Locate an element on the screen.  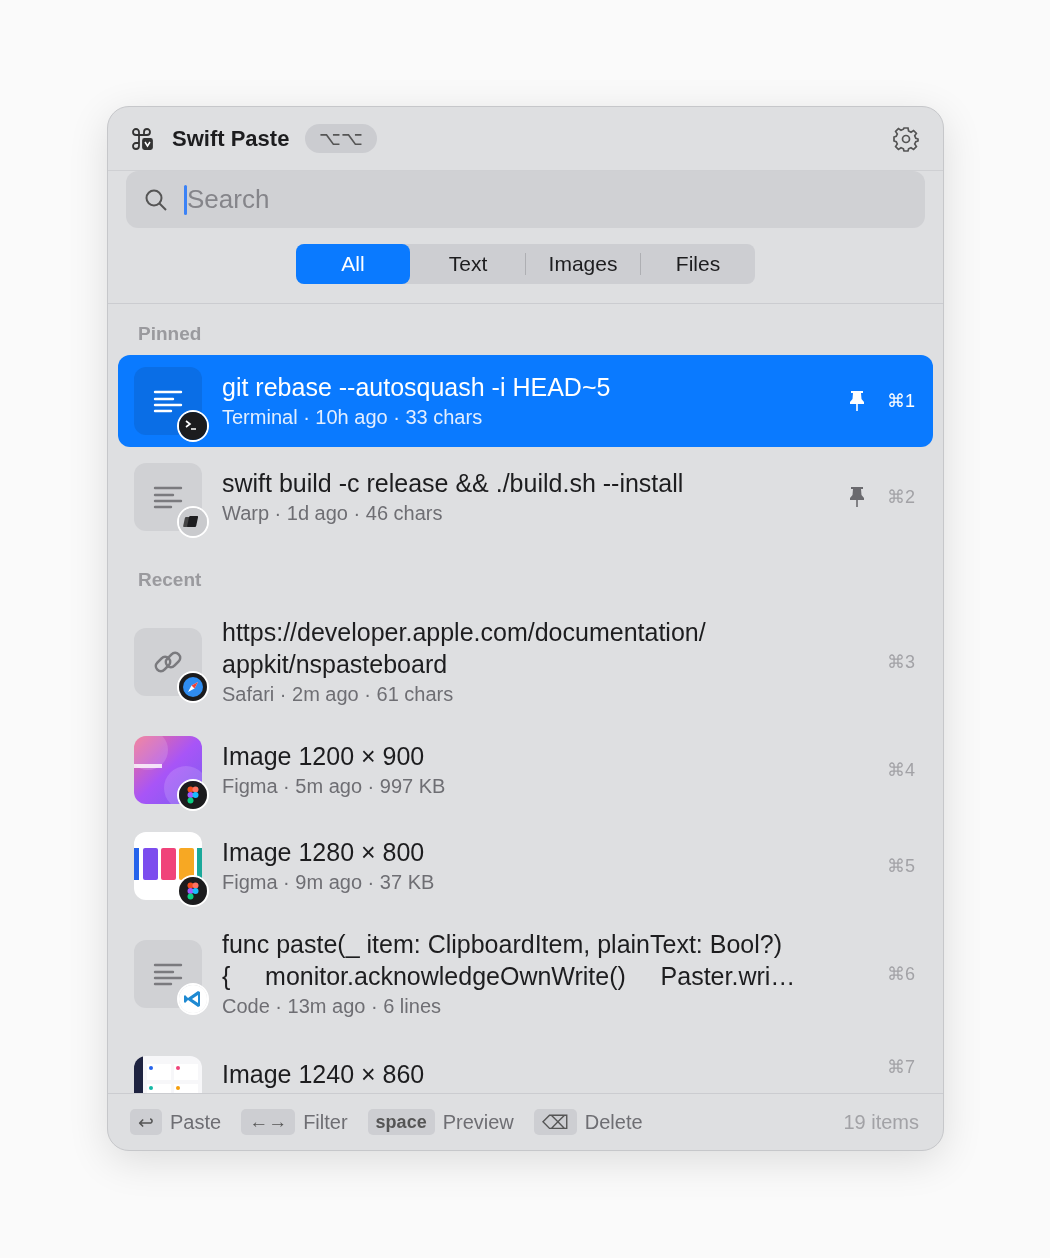
shortcut-label: ⌘1 is located at coordinates (901, 401).